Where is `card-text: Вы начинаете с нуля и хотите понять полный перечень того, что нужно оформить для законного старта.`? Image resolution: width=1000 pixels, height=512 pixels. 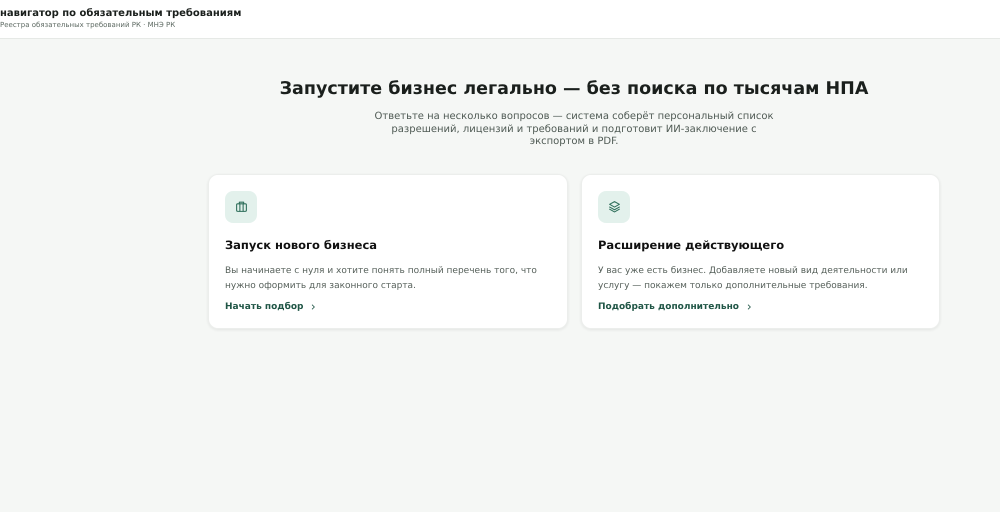
card-text: Вы начинаете с нуля и хотите понять полный перечень того, что нужно оформить для законного старта. is located at coordinates (381, 278).